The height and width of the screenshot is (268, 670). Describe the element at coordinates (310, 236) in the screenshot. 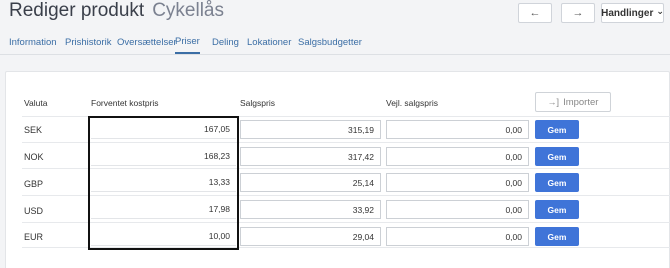

I see `sale-price-input: 29,04` at that location.